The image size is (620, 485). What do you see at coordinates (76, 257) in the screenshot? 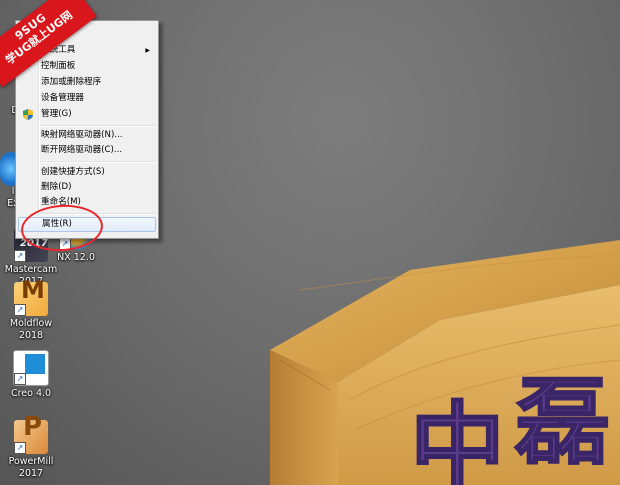
I see `icon-label: NX 12.0` at bounding box center [76, 257].